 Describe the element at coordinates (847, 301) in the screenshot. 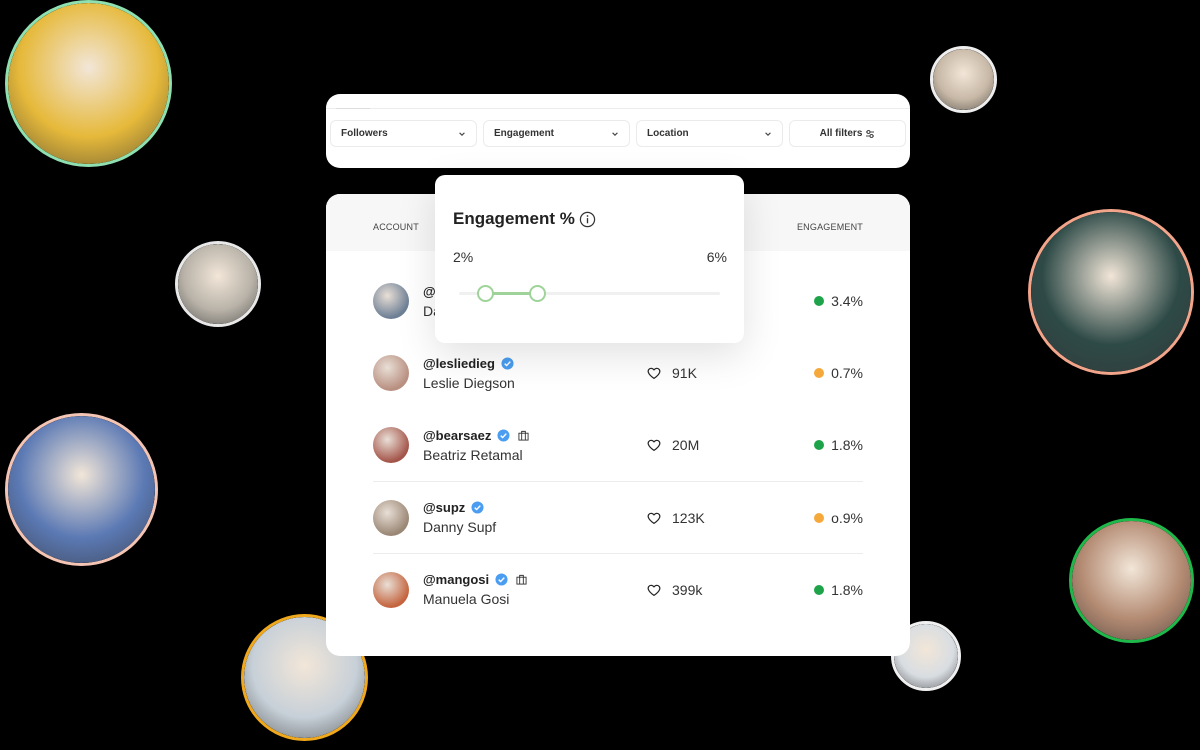

I see `engagement-value: 3.4%` at that location.